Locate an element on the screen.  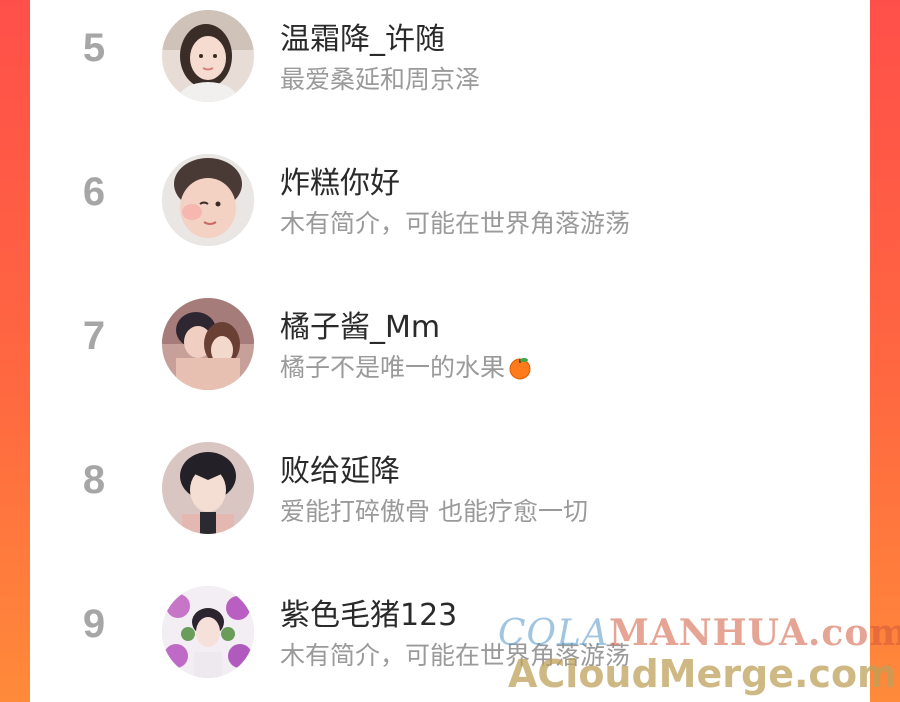
rank-number: 5 is located at coordinates (94, 48).